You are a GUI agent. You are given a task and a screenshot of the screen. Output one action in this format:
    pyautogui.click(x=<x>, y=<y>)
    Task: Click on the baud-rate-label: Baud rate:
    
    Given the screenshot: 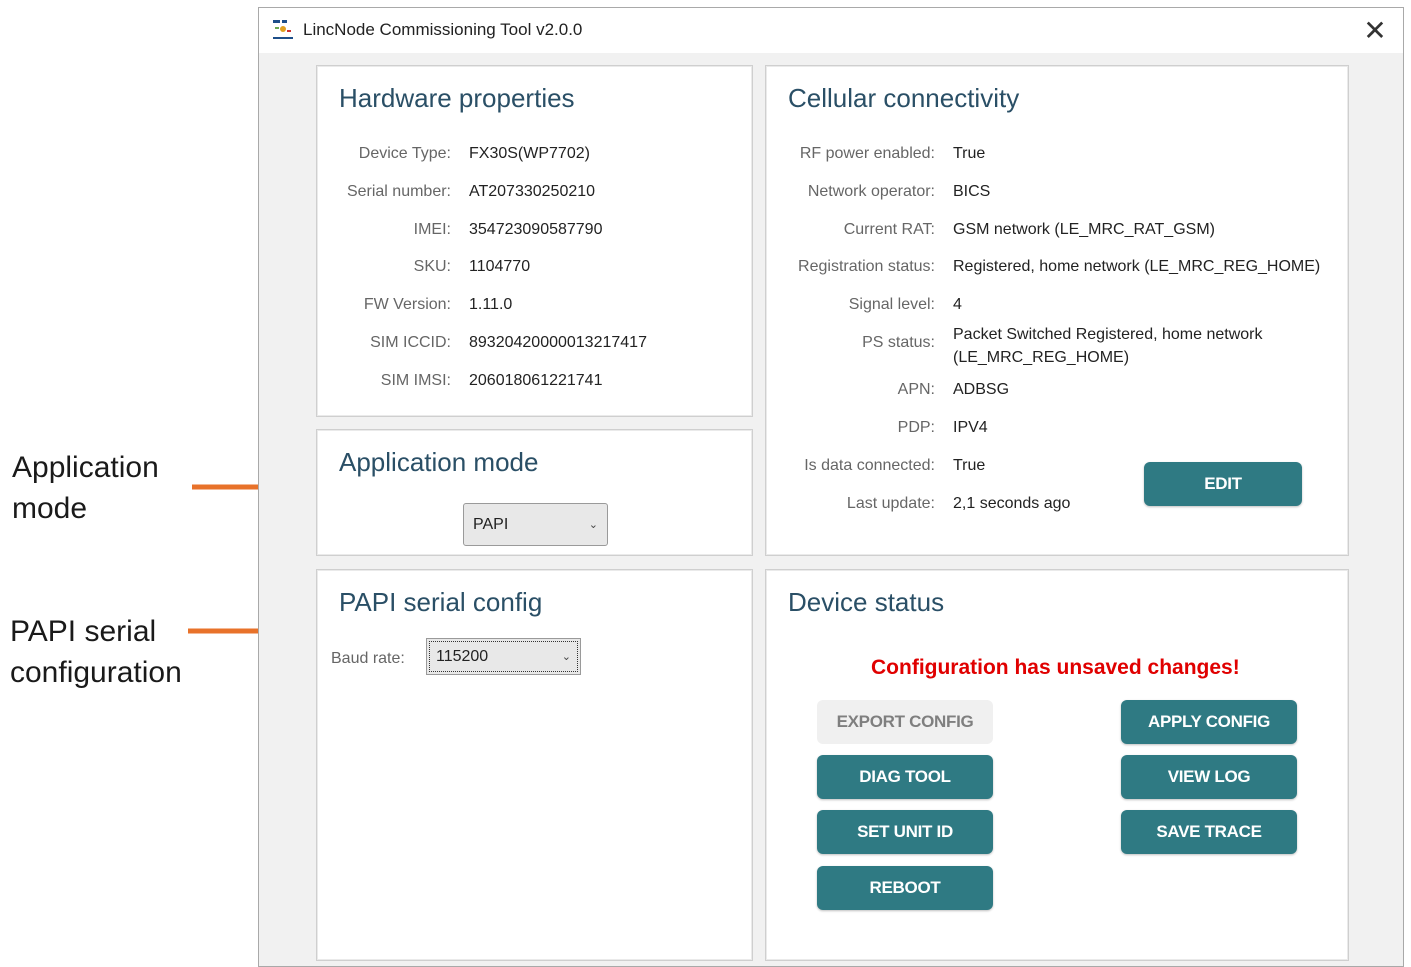 What is the action you would take?
    pyautogui.click(x=368, y=658)
    